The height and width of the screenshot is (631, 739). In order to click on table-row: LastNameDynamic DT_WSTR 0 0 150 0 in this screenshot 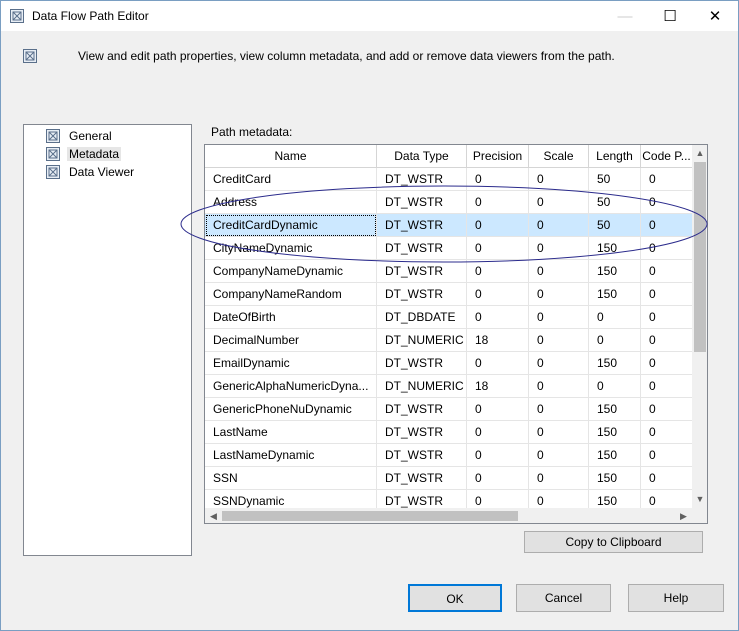, I will do `click(448, 455)`.